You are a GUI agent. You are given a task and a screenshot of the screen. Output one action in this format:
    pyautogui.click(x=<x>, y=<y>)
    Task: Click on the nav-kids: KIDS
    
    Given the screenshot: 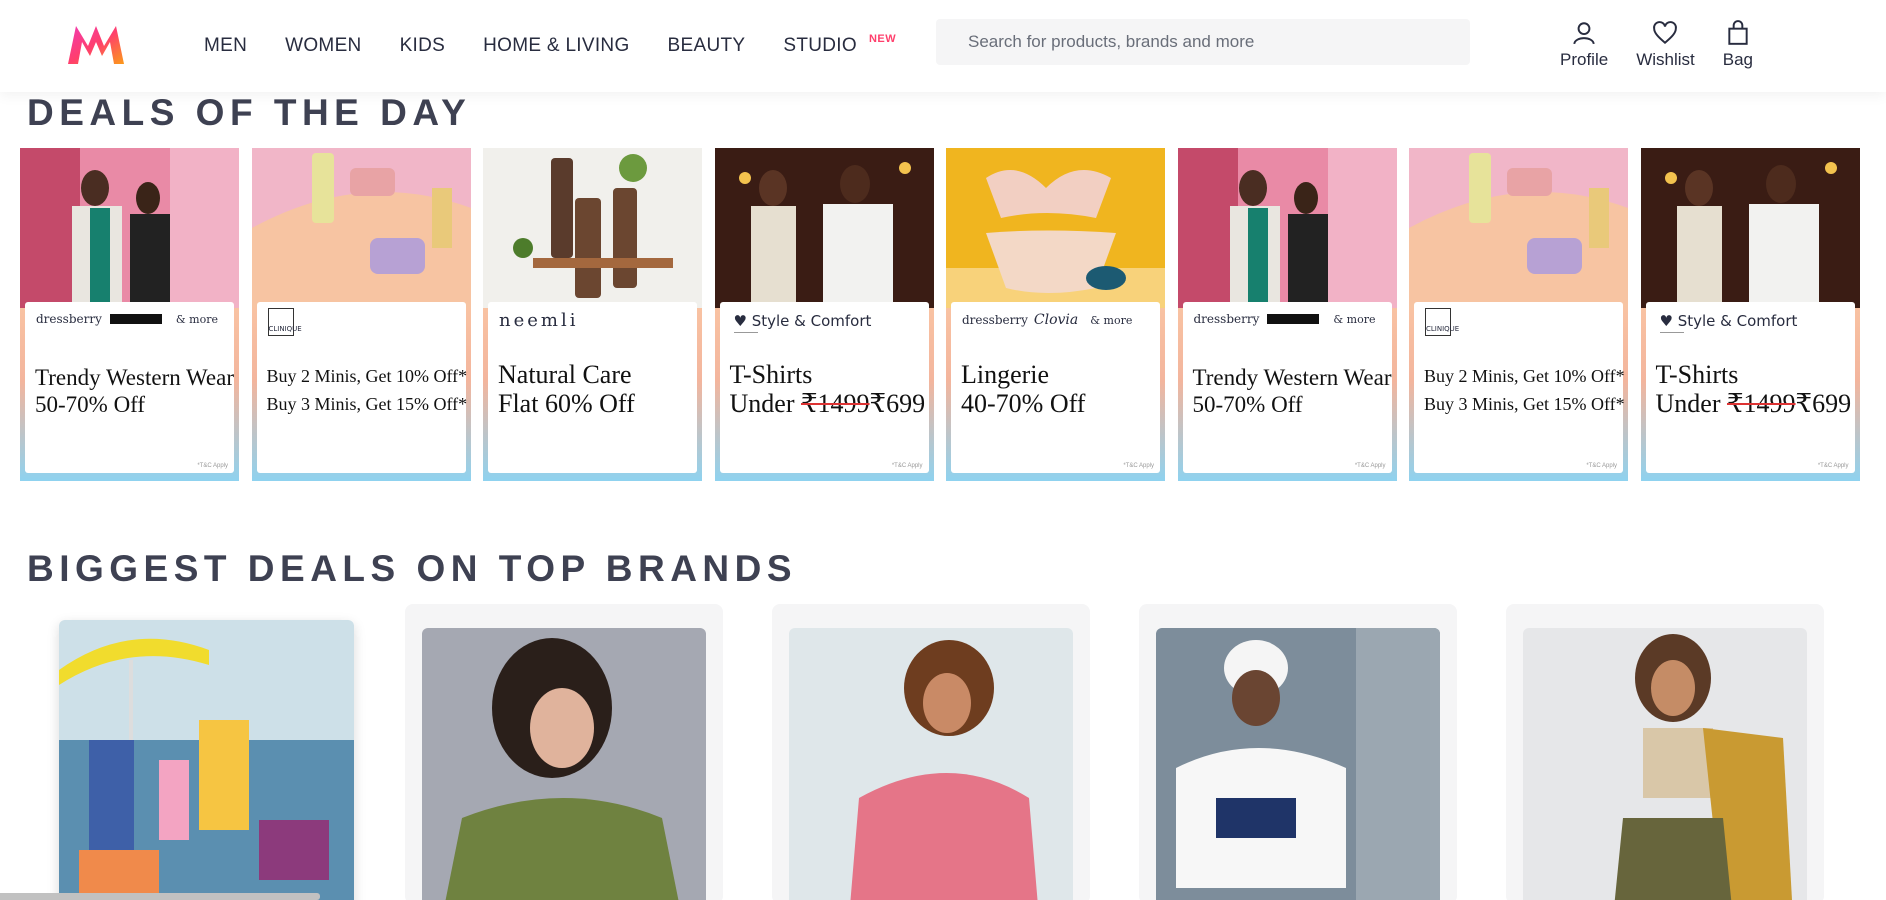 What is the action you would take?
    pyautogui.click(x=423, y=46)
    